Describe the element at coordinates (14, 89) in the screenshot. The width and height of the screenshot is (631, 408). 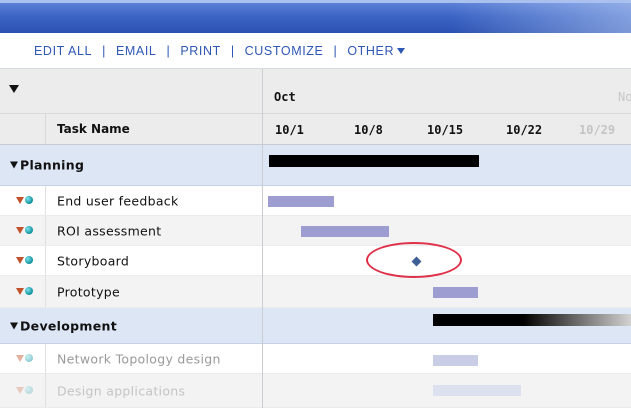
I see `collapse-all-toggle-icon` at that location.